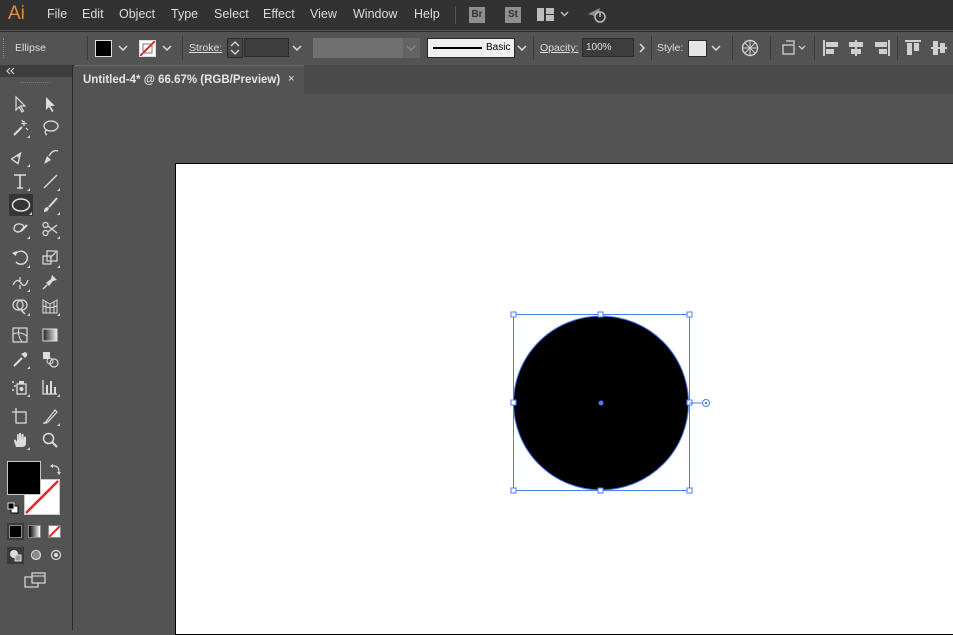 This screenshot has height=635, width=953. I want to click on color-icon, so click(15, 531).